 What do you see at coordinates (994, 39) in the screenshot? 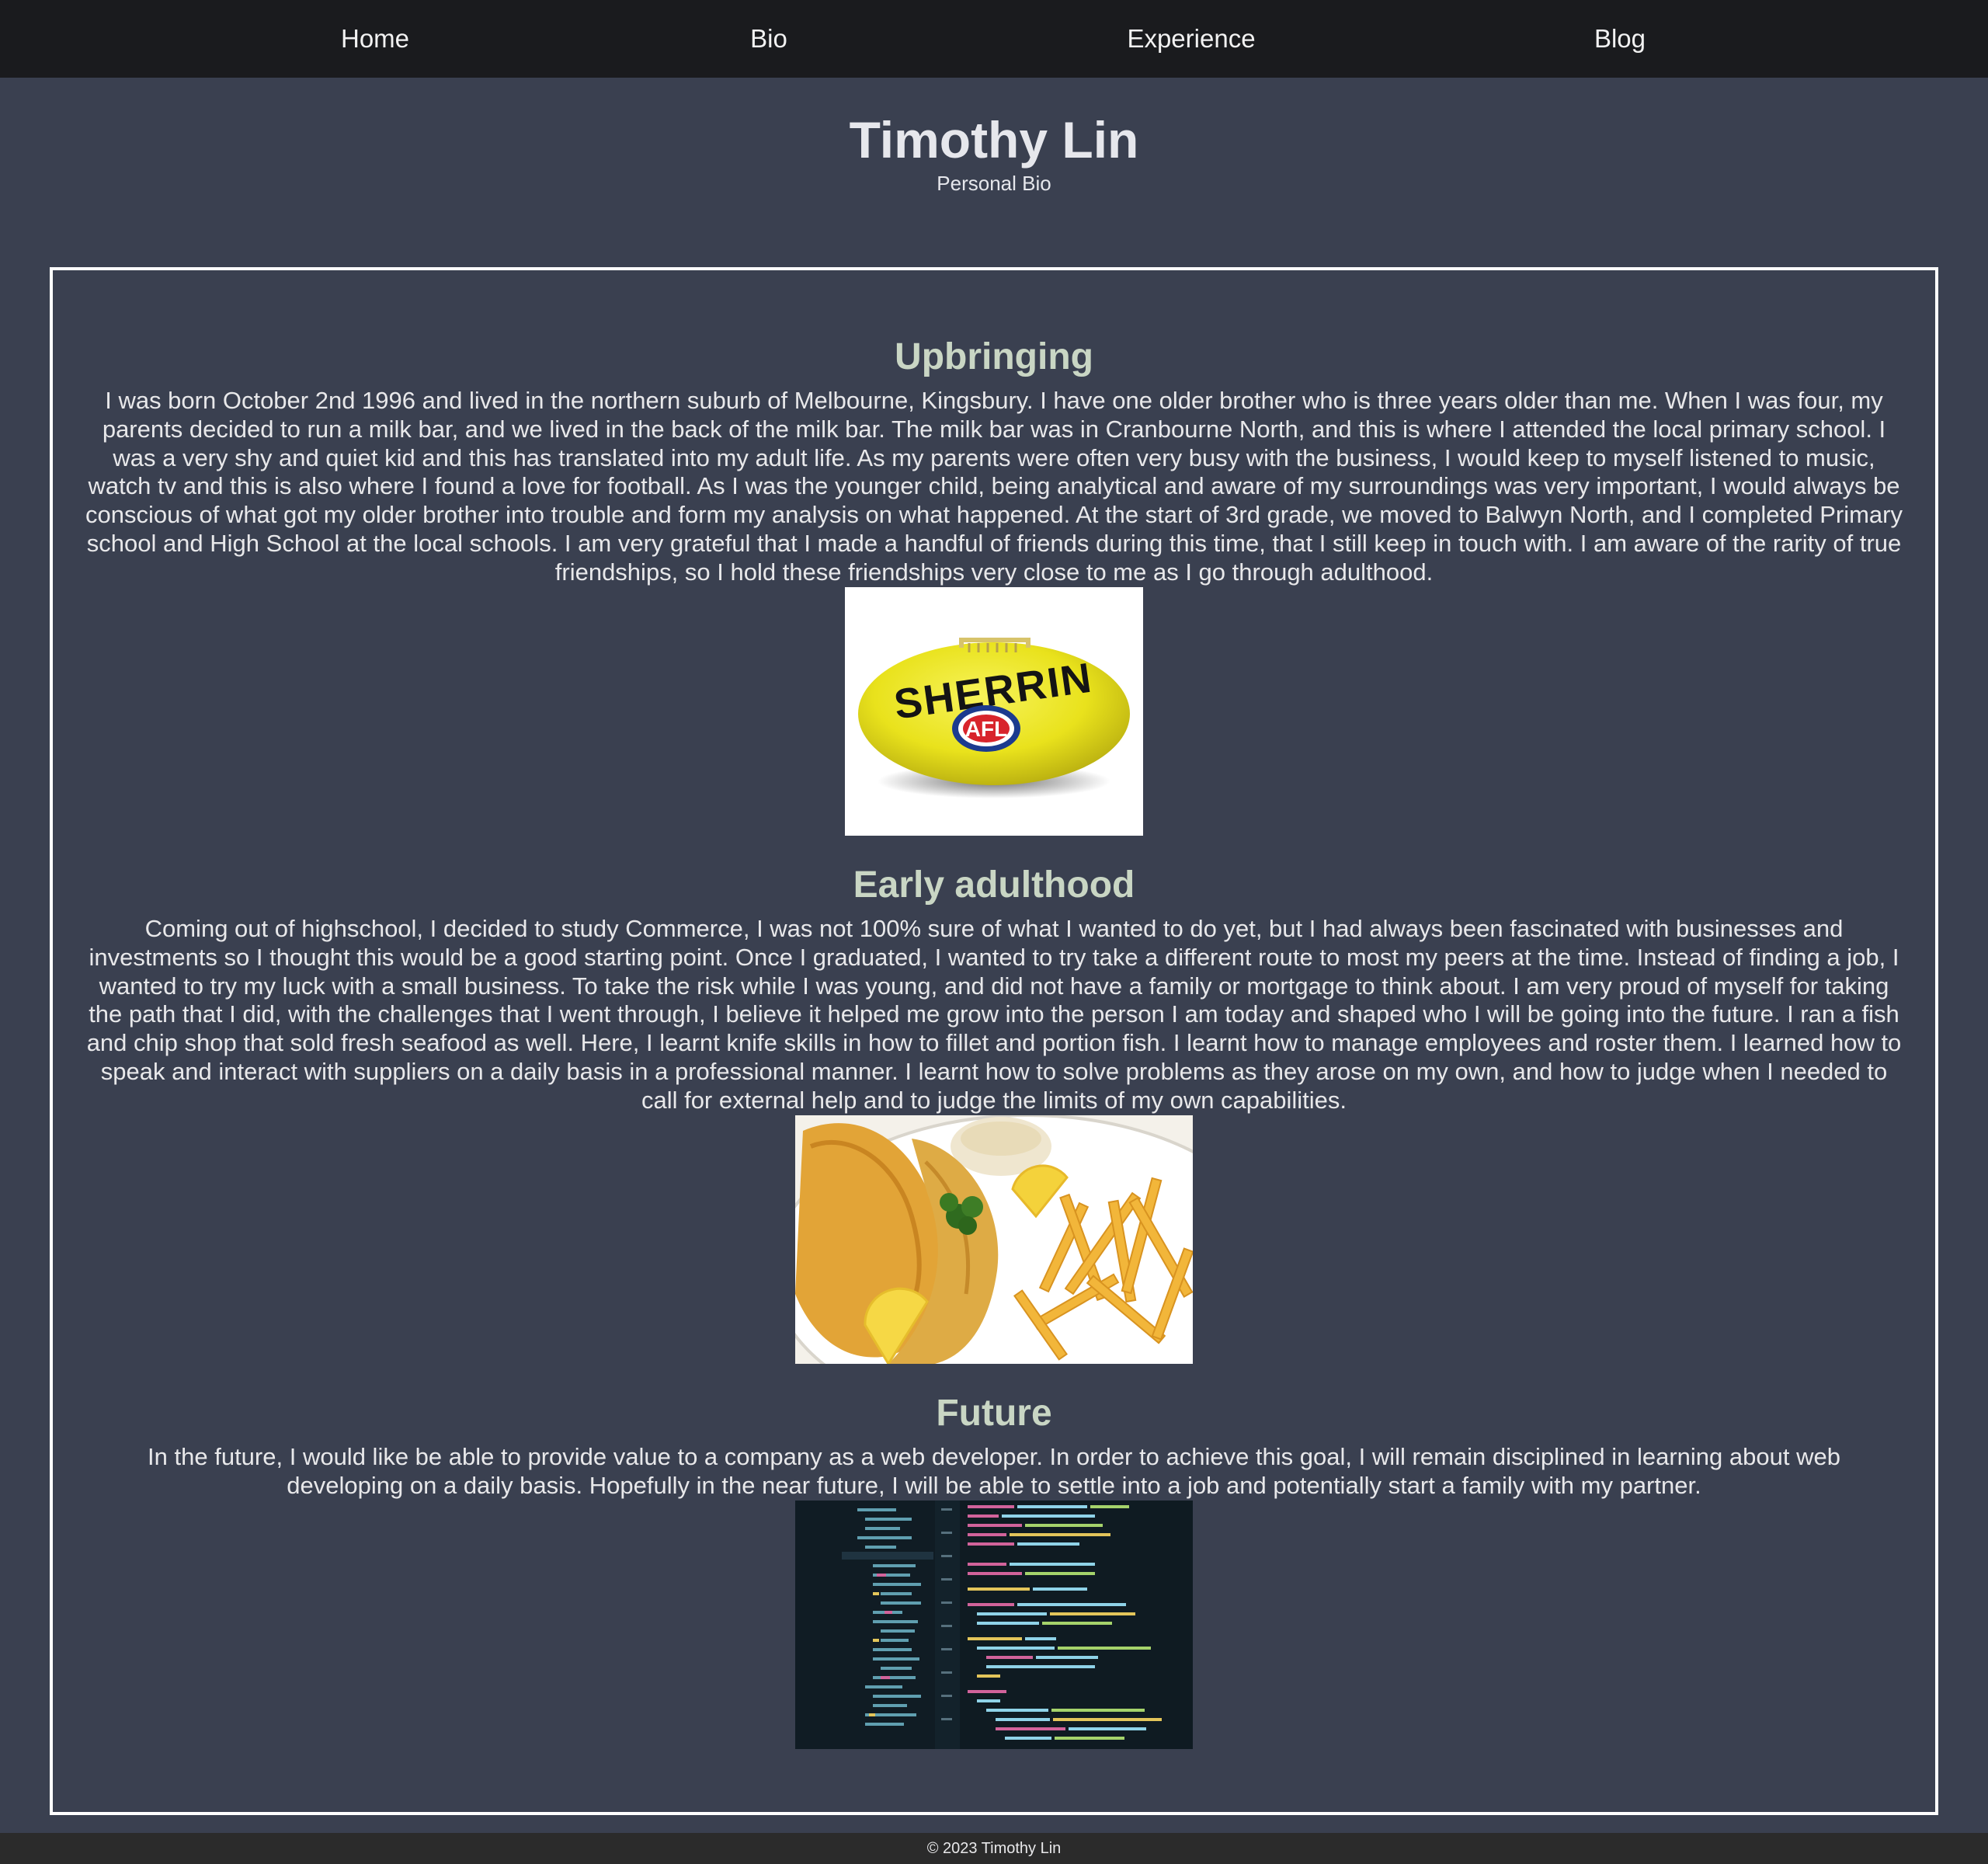
I see `top-nav: Home Bio Experience Blog` at bounding box center [994, 39].